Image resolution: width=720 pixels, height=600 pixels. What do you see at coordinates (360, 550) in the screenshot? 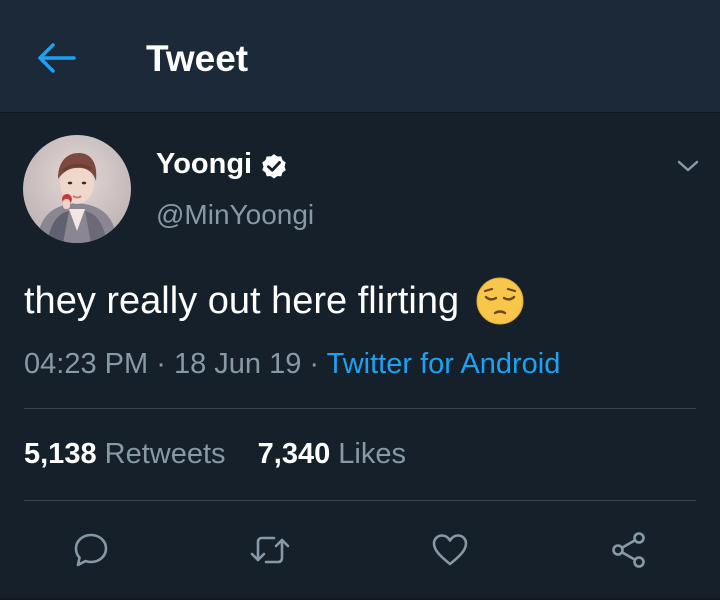
I see `tweet-actions-bar` at bounding box center [360, 550].